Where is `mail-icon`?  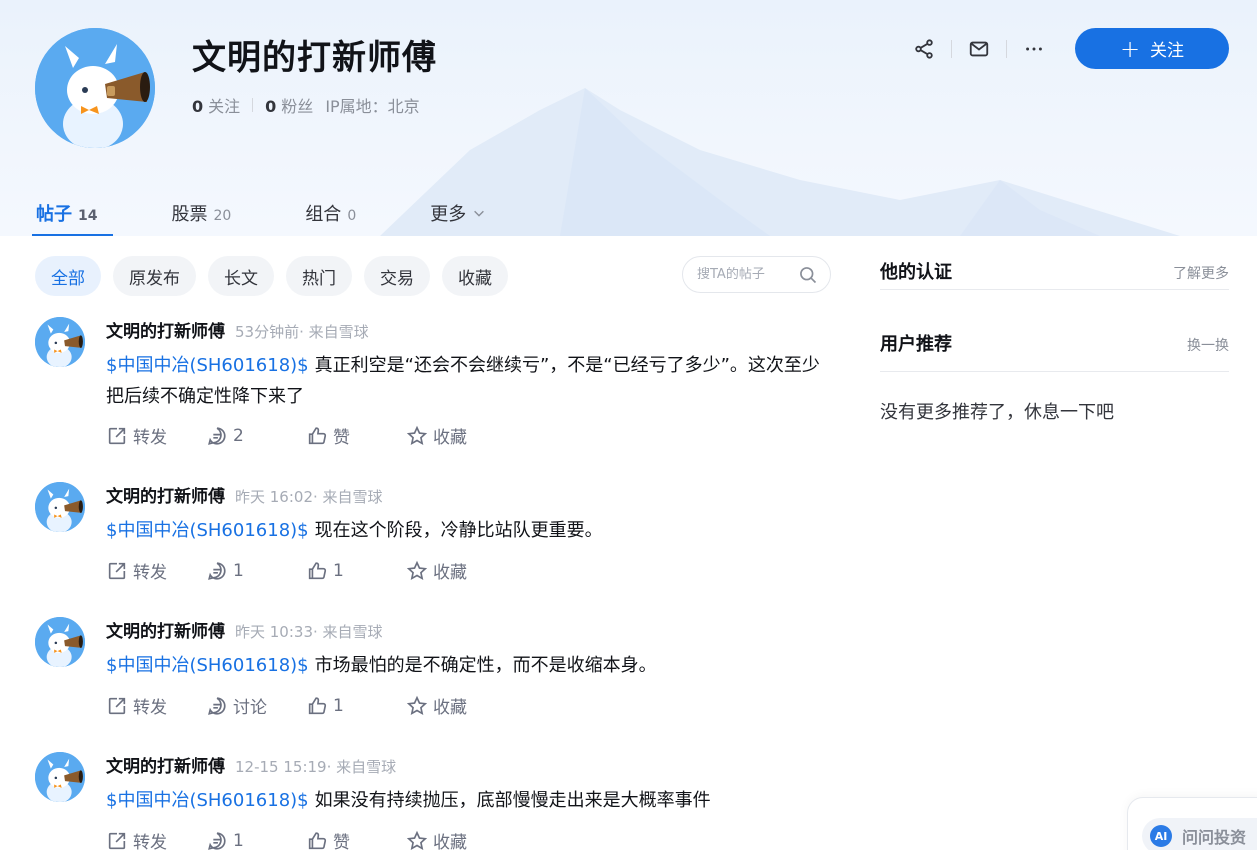 mail-icon is located at coordinates (979, 48).